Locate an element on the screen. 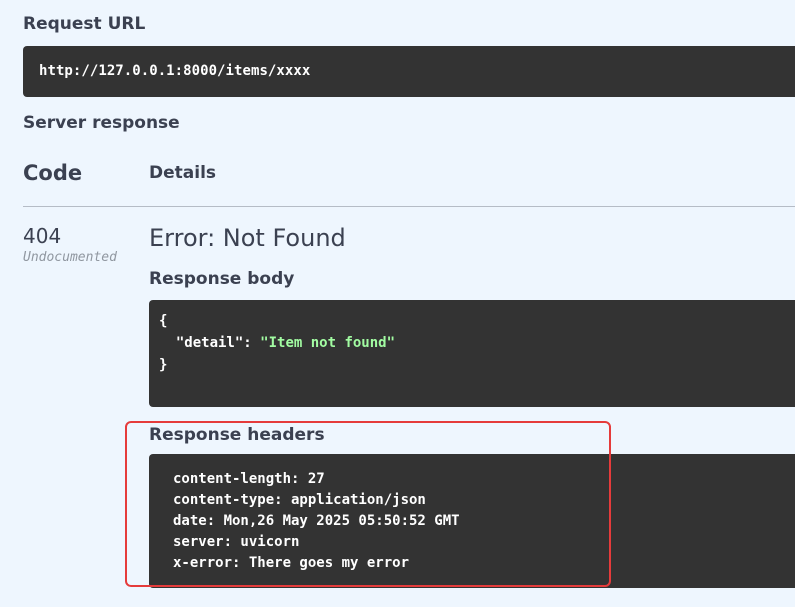  header-line: content-length: 27 is located at coordinates (249, 479).